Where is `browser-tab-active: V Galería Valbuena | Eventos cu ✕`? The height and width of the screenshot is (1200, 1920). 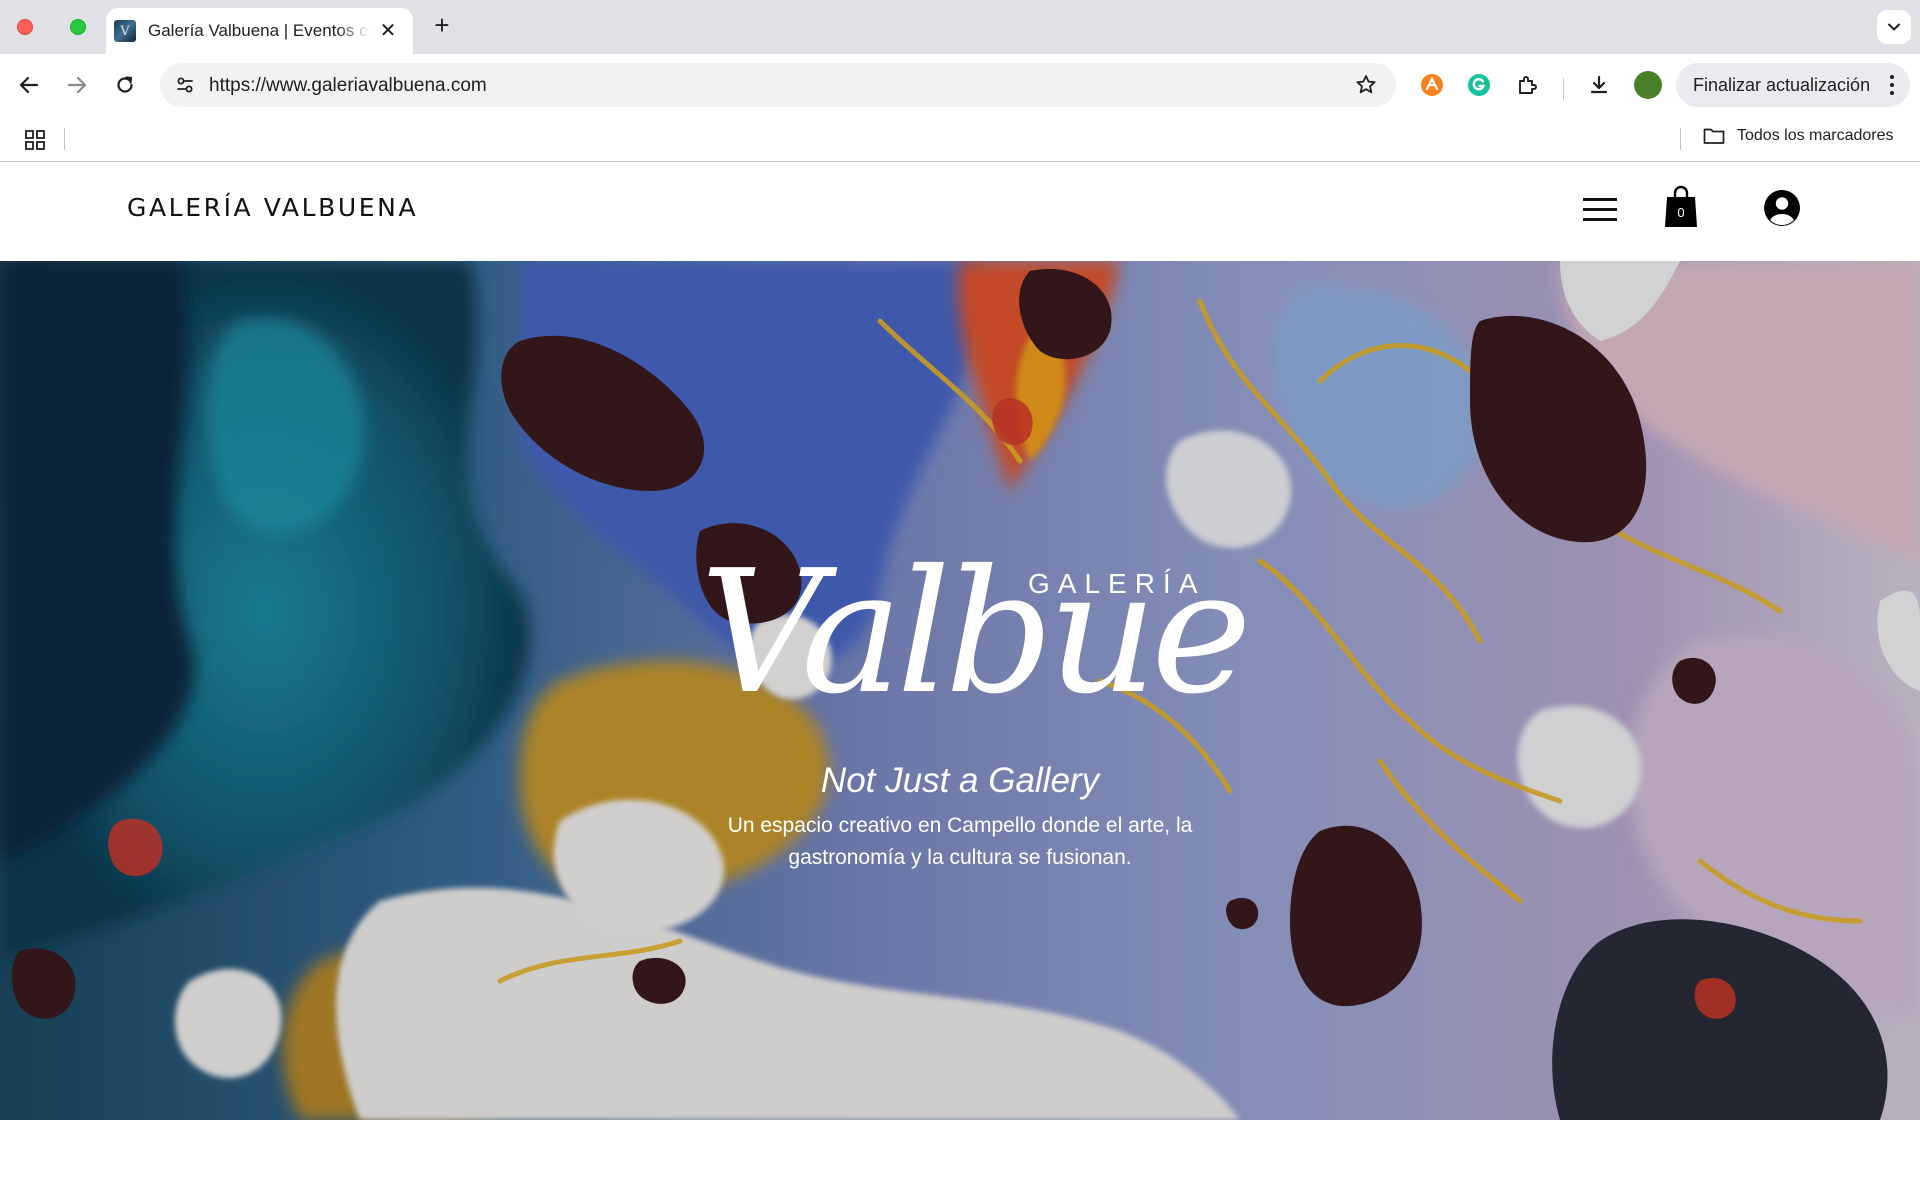 browser-tab-active: V Galería Valbuena | Eventos cu ✕ is located at coordinates (259, 31).